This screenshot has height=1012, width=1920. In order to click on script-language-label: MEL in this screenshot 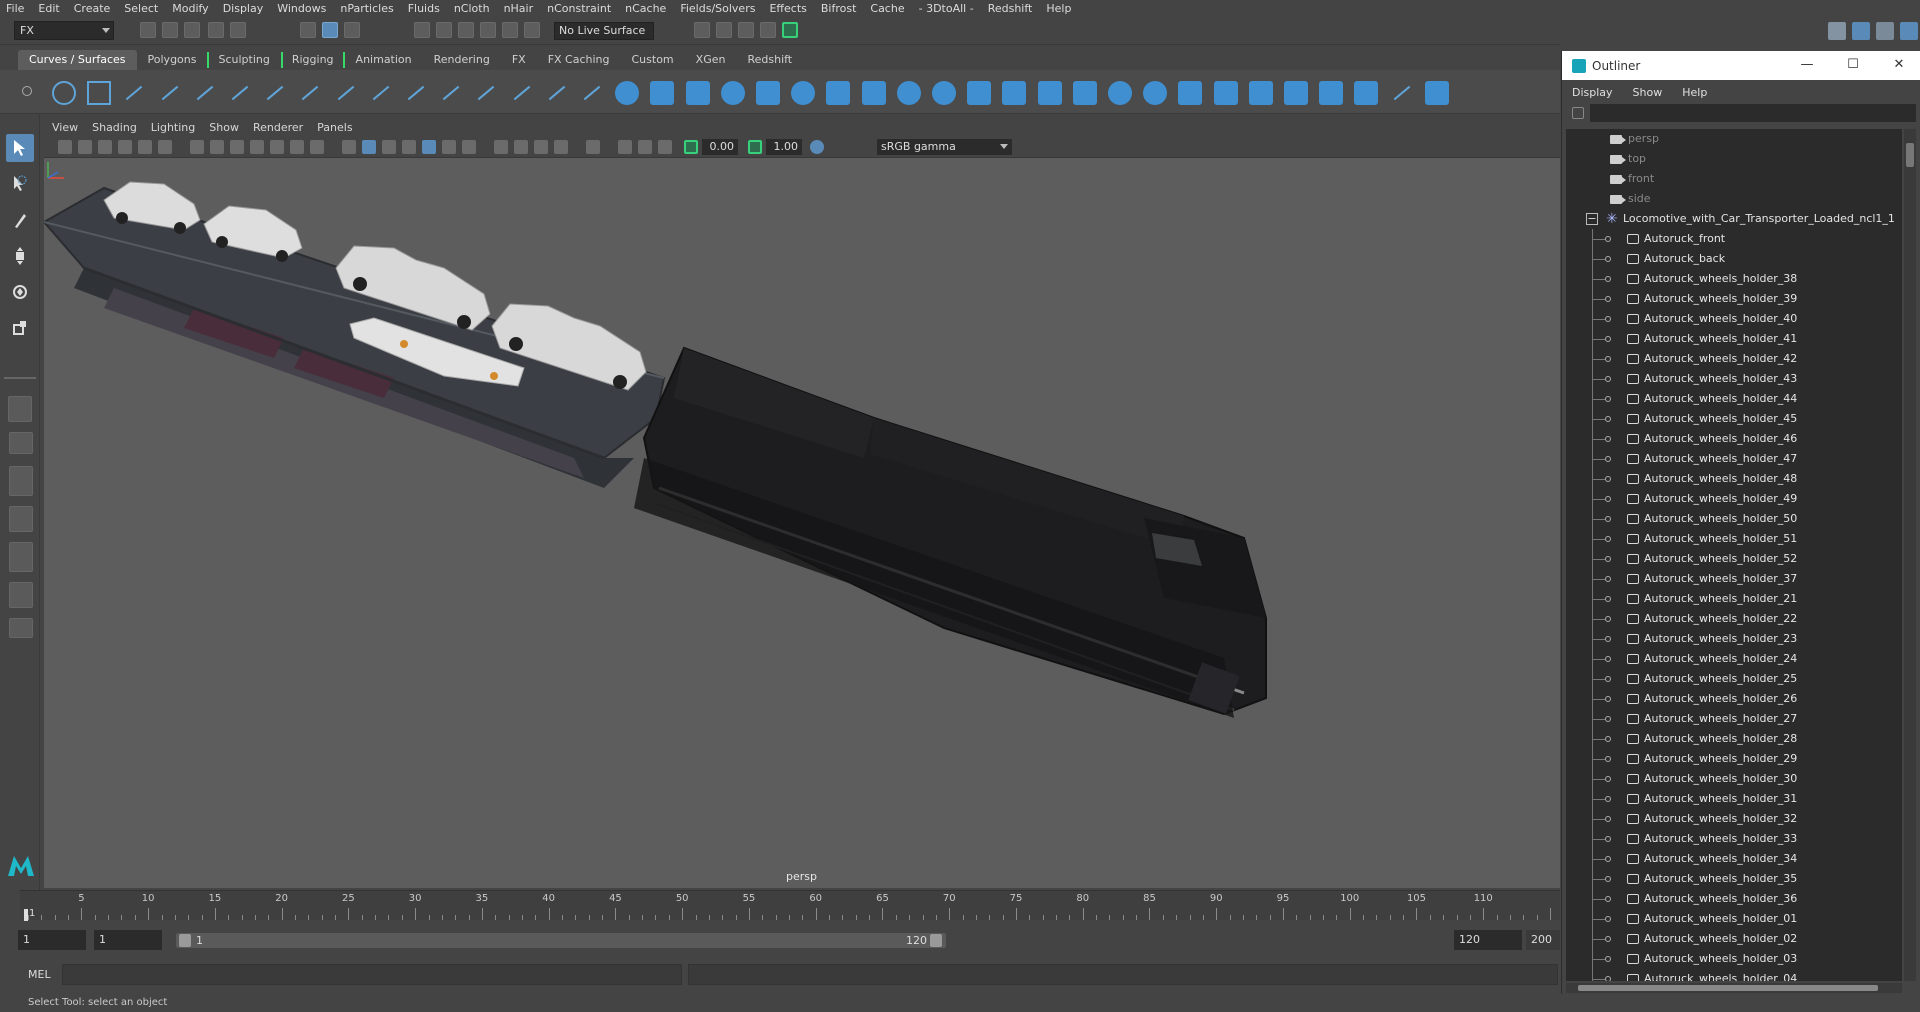, I will do `click(39, 974)`.